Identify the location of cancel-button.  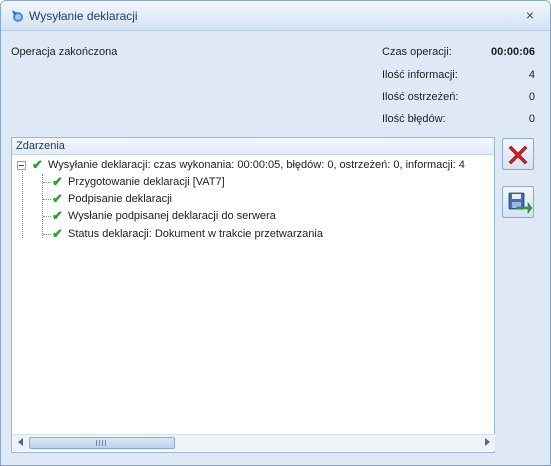
(518, 154).